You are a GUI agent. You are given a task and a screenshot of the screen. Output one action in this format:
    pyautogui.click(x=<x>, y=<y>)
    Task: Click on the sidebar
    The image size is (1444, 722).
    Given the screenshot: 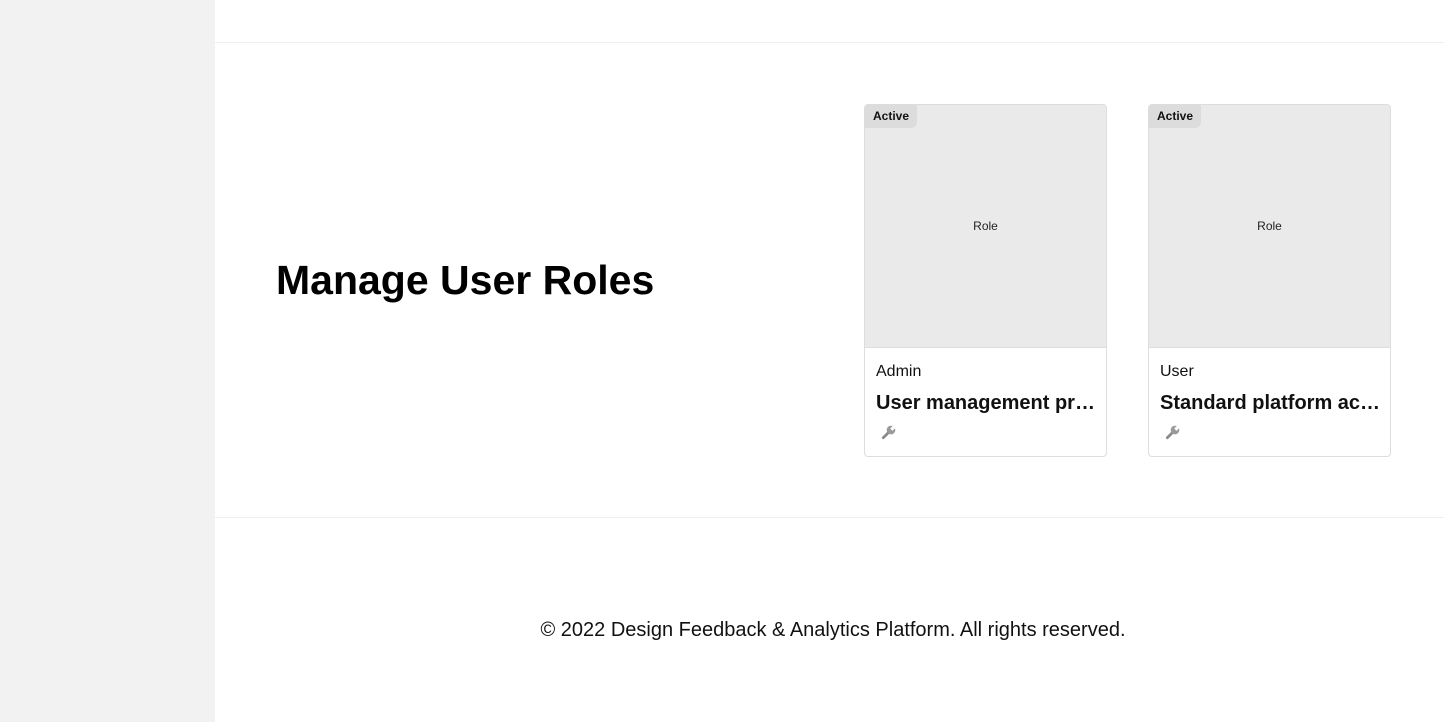 What is the action you would take?
    pyautogui.click(x=107, y=361)
    